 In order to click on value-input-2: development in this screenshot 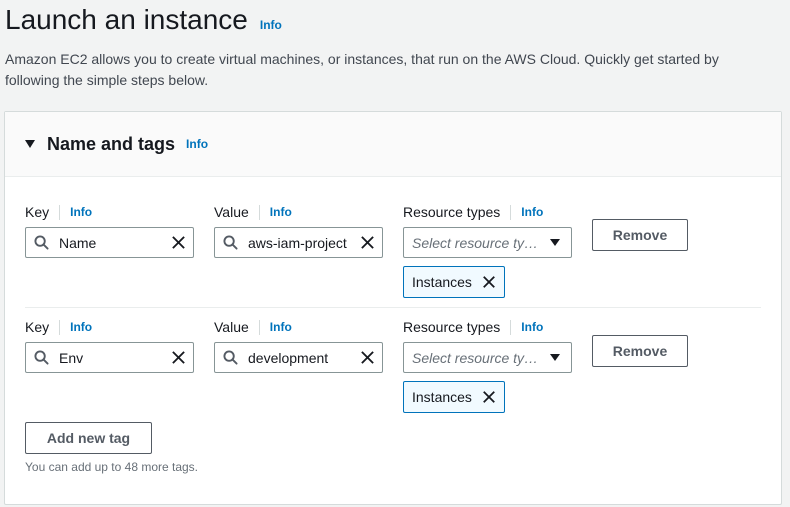, I will do `click(298, 357)`.